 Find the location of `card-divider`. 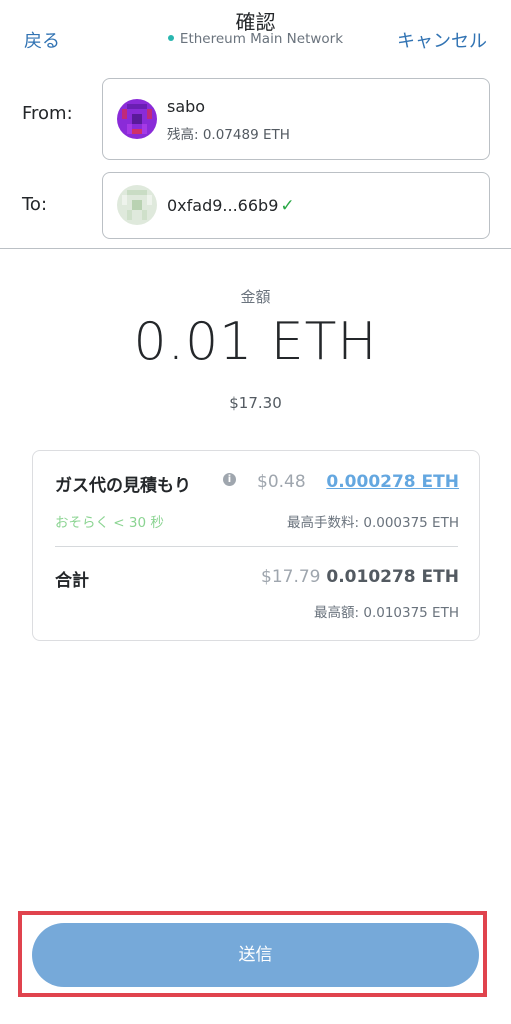

card-divider is located at coordinates (256, 546).